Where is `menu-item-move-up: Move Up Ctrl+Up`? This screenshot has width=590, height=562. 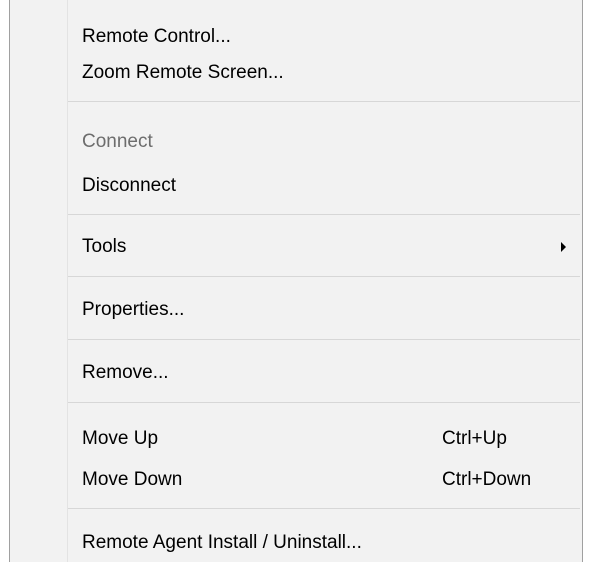 menu-item-move-up: Move Up Ctrl+Up is located at coordinates (324, 439).